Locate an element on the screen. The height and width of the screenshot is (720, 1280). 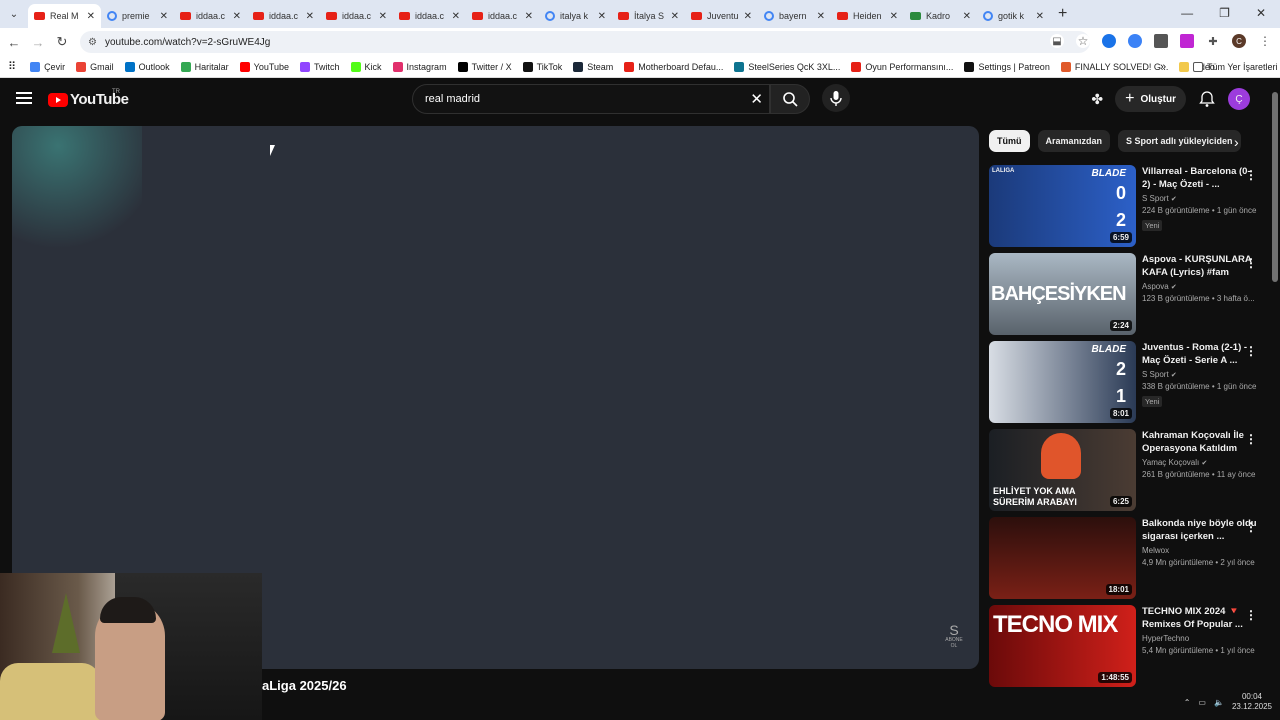
filter-chip: Tümü is located at coordinates (1009, 141).